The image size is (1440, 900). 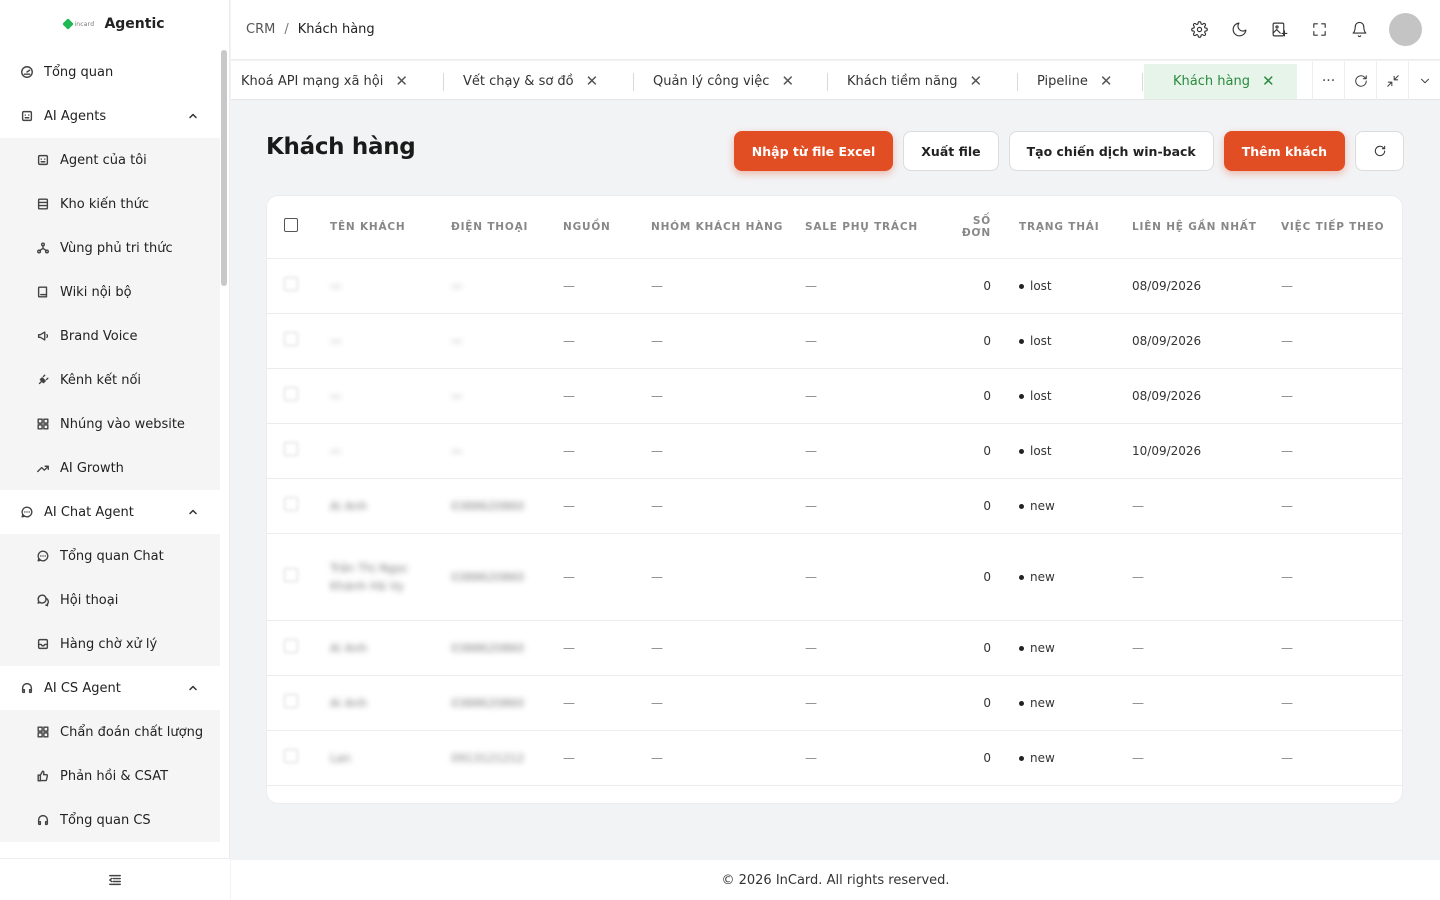 I want to click on breadcrumb-root: CRM, so click(x=260, y=29).